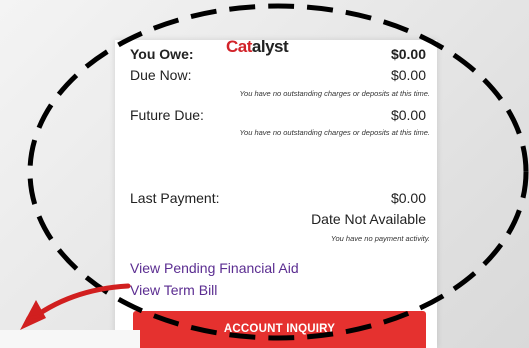  What do you see at coordinates (75, 306) in the screenshot?
I see `red-arrow-icon` at bounding box center [75, 306].